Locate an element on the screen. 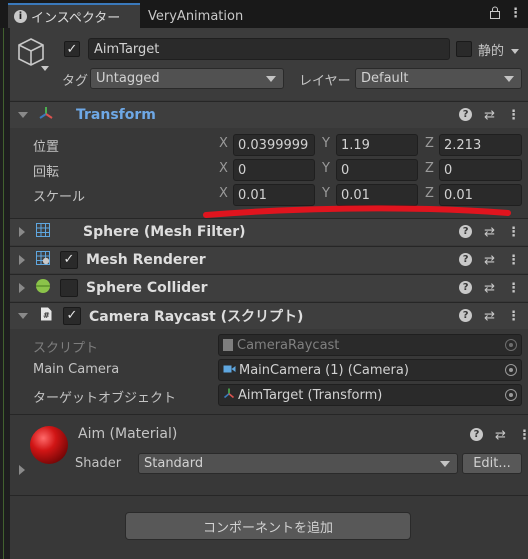 The width and height of the screenshot is (528, 559). add-component-divider is located at coordinates (269, 495).